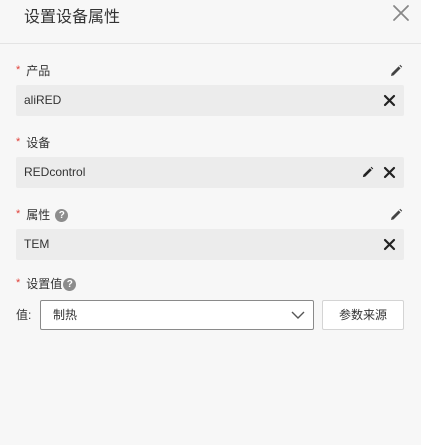 The image size is (421, 445). I want to click on device-clear-button, so click(389, 172).